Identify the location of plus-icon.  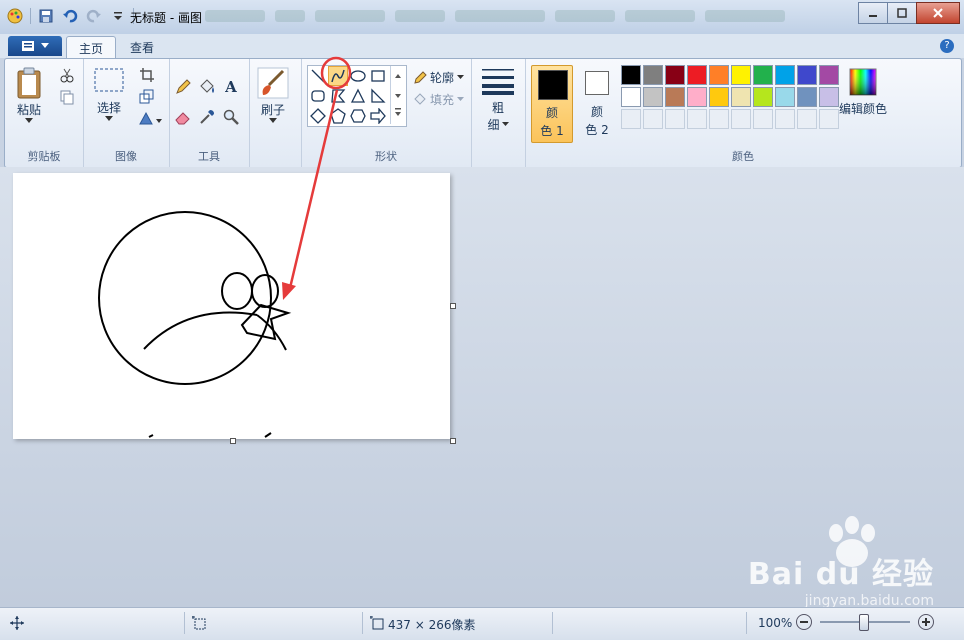
(926, 622).